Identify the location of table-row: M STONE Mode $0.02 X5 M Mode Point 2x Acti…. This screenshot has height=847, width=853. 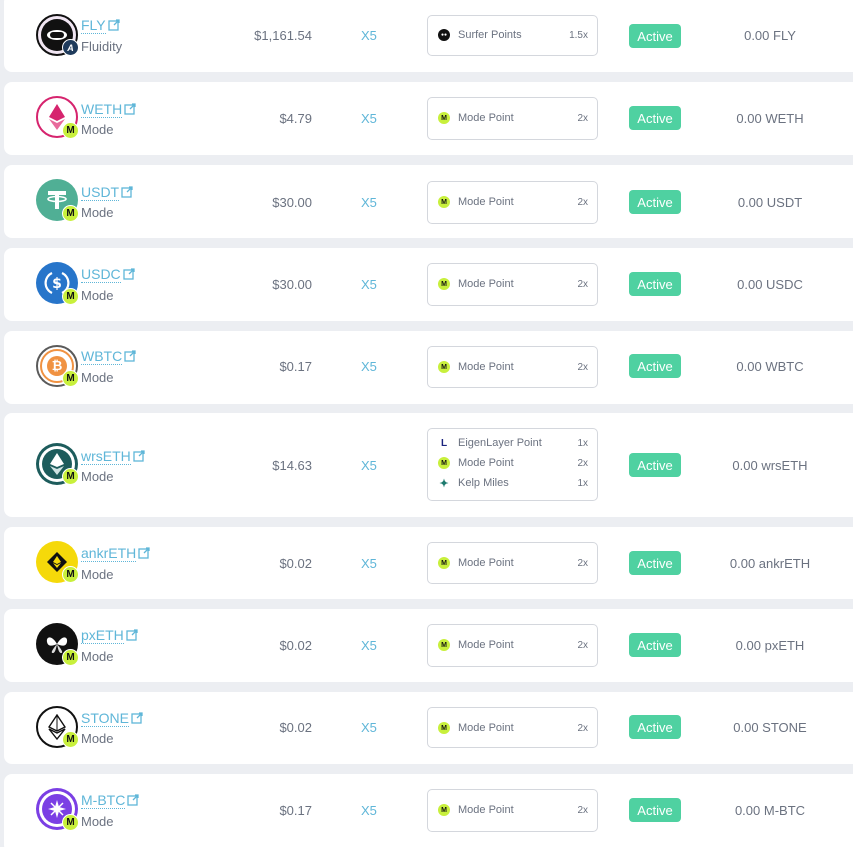
(428, 728).